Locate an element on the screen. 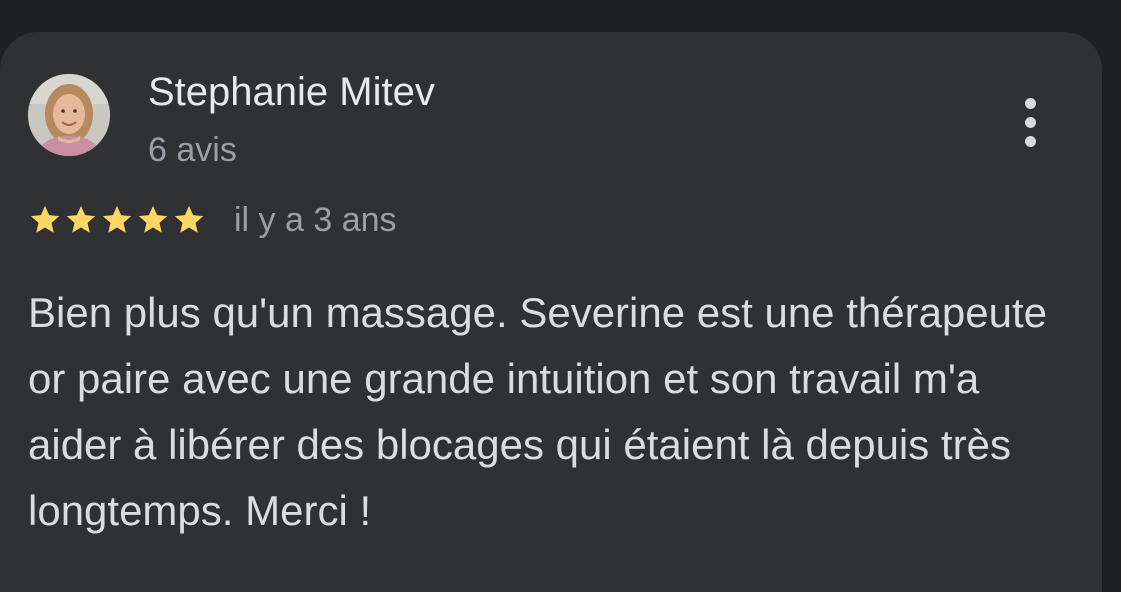 This screenshot has width=1121, height=592. avatar-image is located at coordinates (69, 115).